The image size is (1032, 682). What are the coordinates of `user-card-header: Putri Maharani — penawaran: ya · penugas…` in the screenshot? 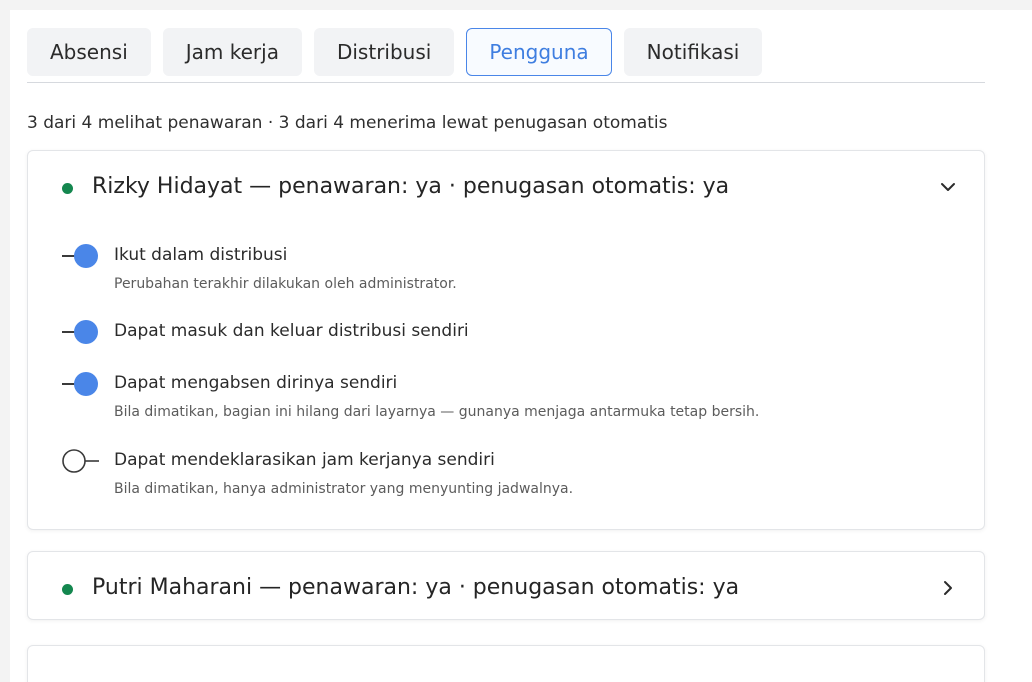 It's located at (506, 586).